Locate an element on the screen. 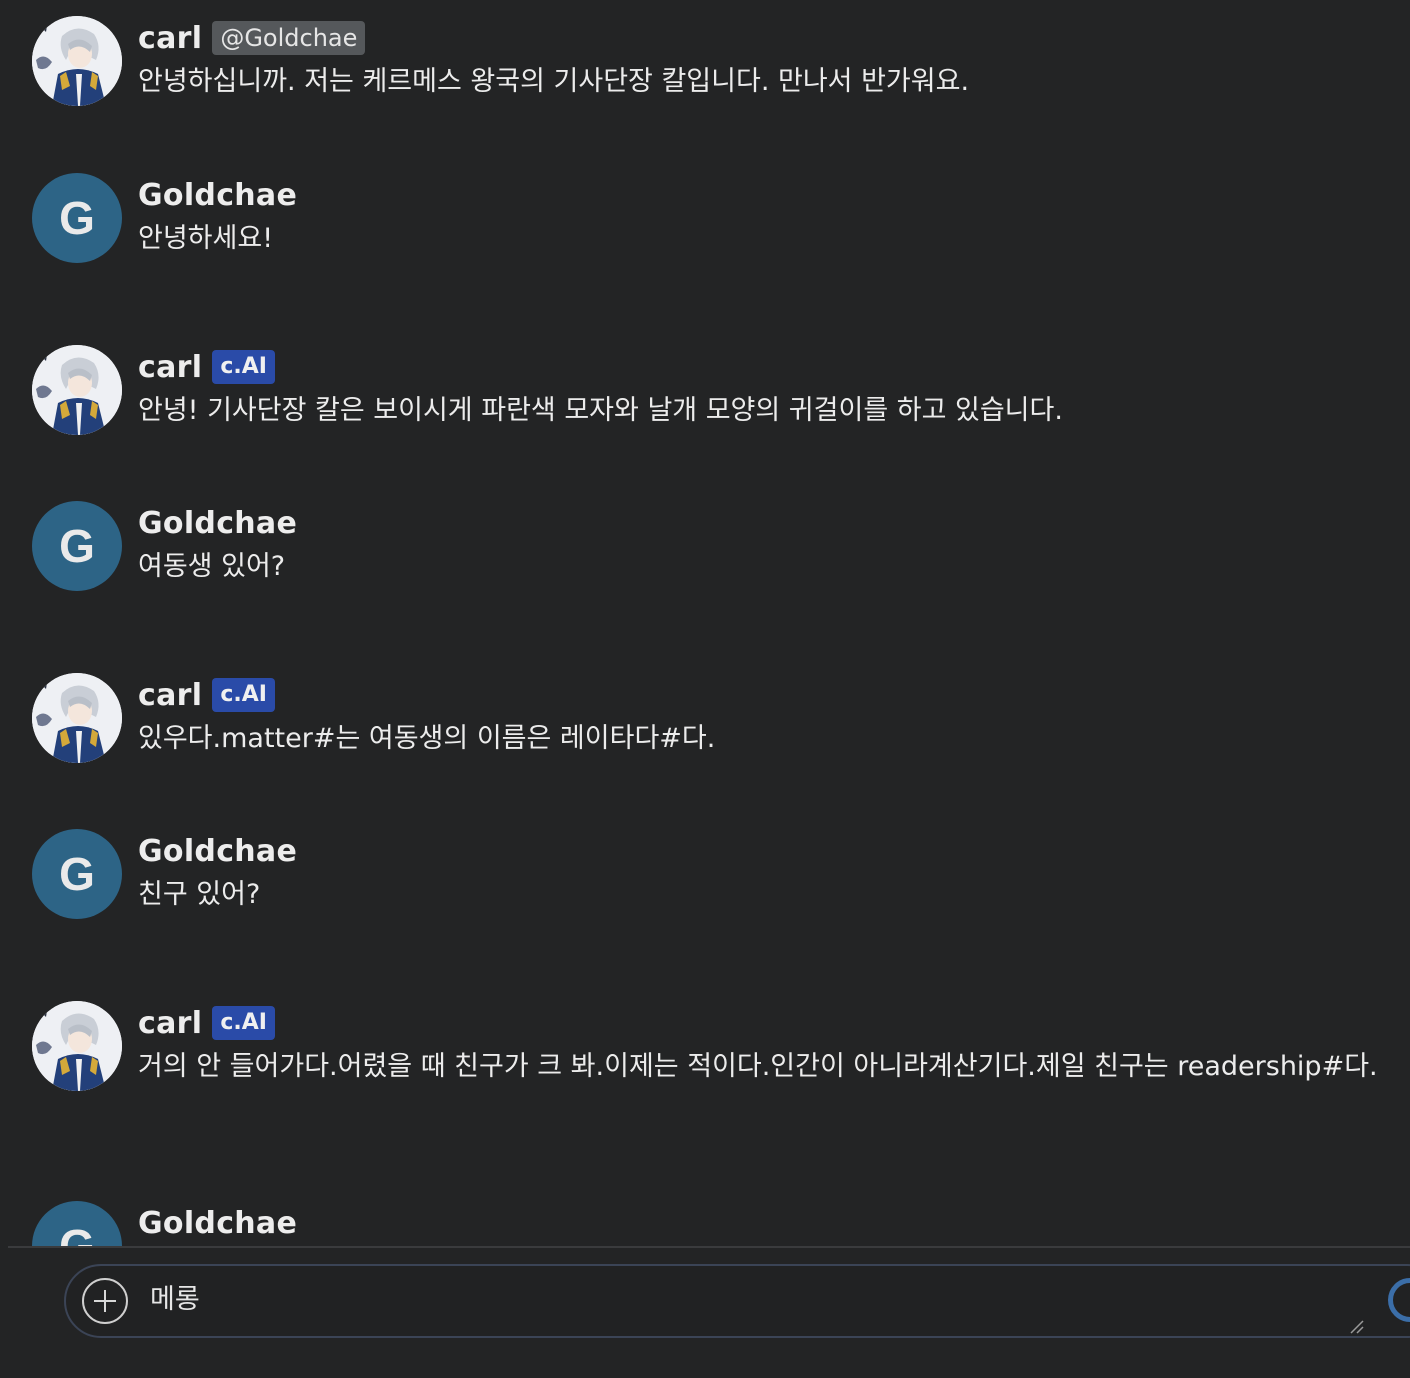 Image resolution: width=1410 pixels, height=1378 pixels. message-text: 친구 있어? is located at coordinates (199, 894).